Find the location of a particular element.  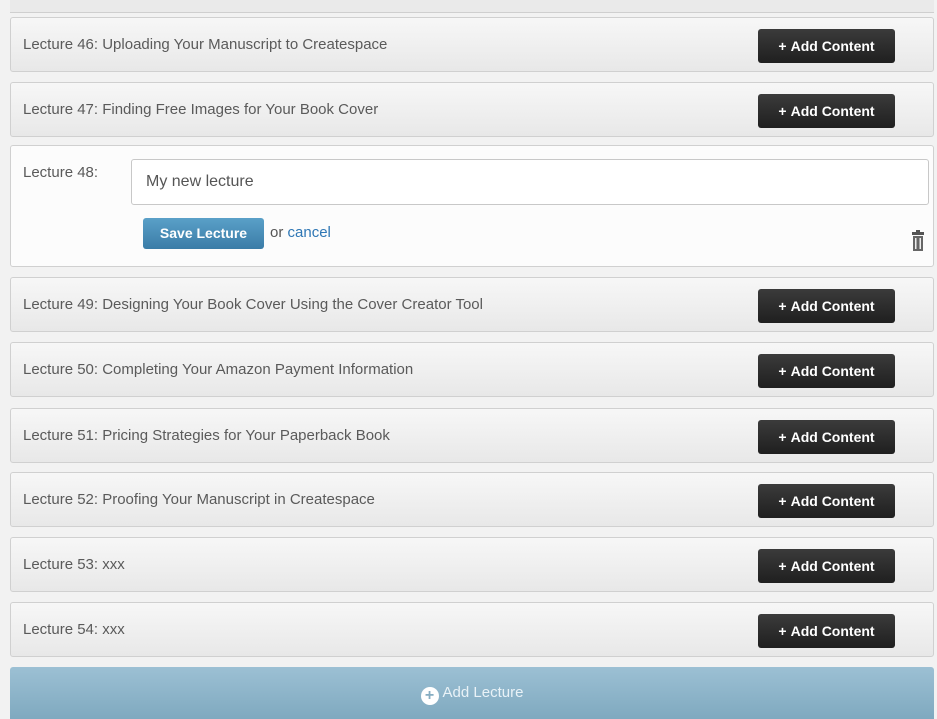

lecture-title: Lecture 54: xxx is located at coordinates (74, 629).